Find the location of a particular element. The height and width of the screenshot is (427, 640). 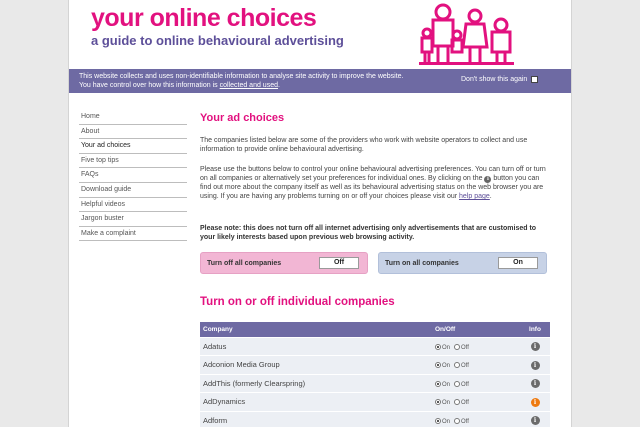

company-name: Adform is located at coordinates (316, 419).